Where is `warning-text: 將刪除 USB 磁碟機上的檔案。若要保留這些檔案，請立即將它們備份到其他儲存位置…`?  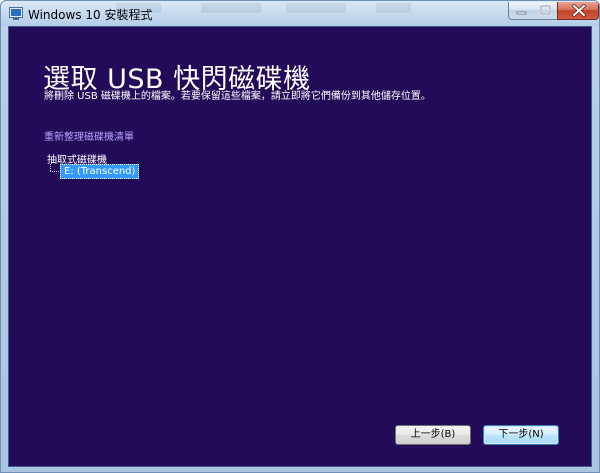
warning-text: 將刪除 USB 磁碟機上的檔案。若要保留這些檔案，請立即將它們備份到其他儲存位置… is located at coordinates (237, 96).